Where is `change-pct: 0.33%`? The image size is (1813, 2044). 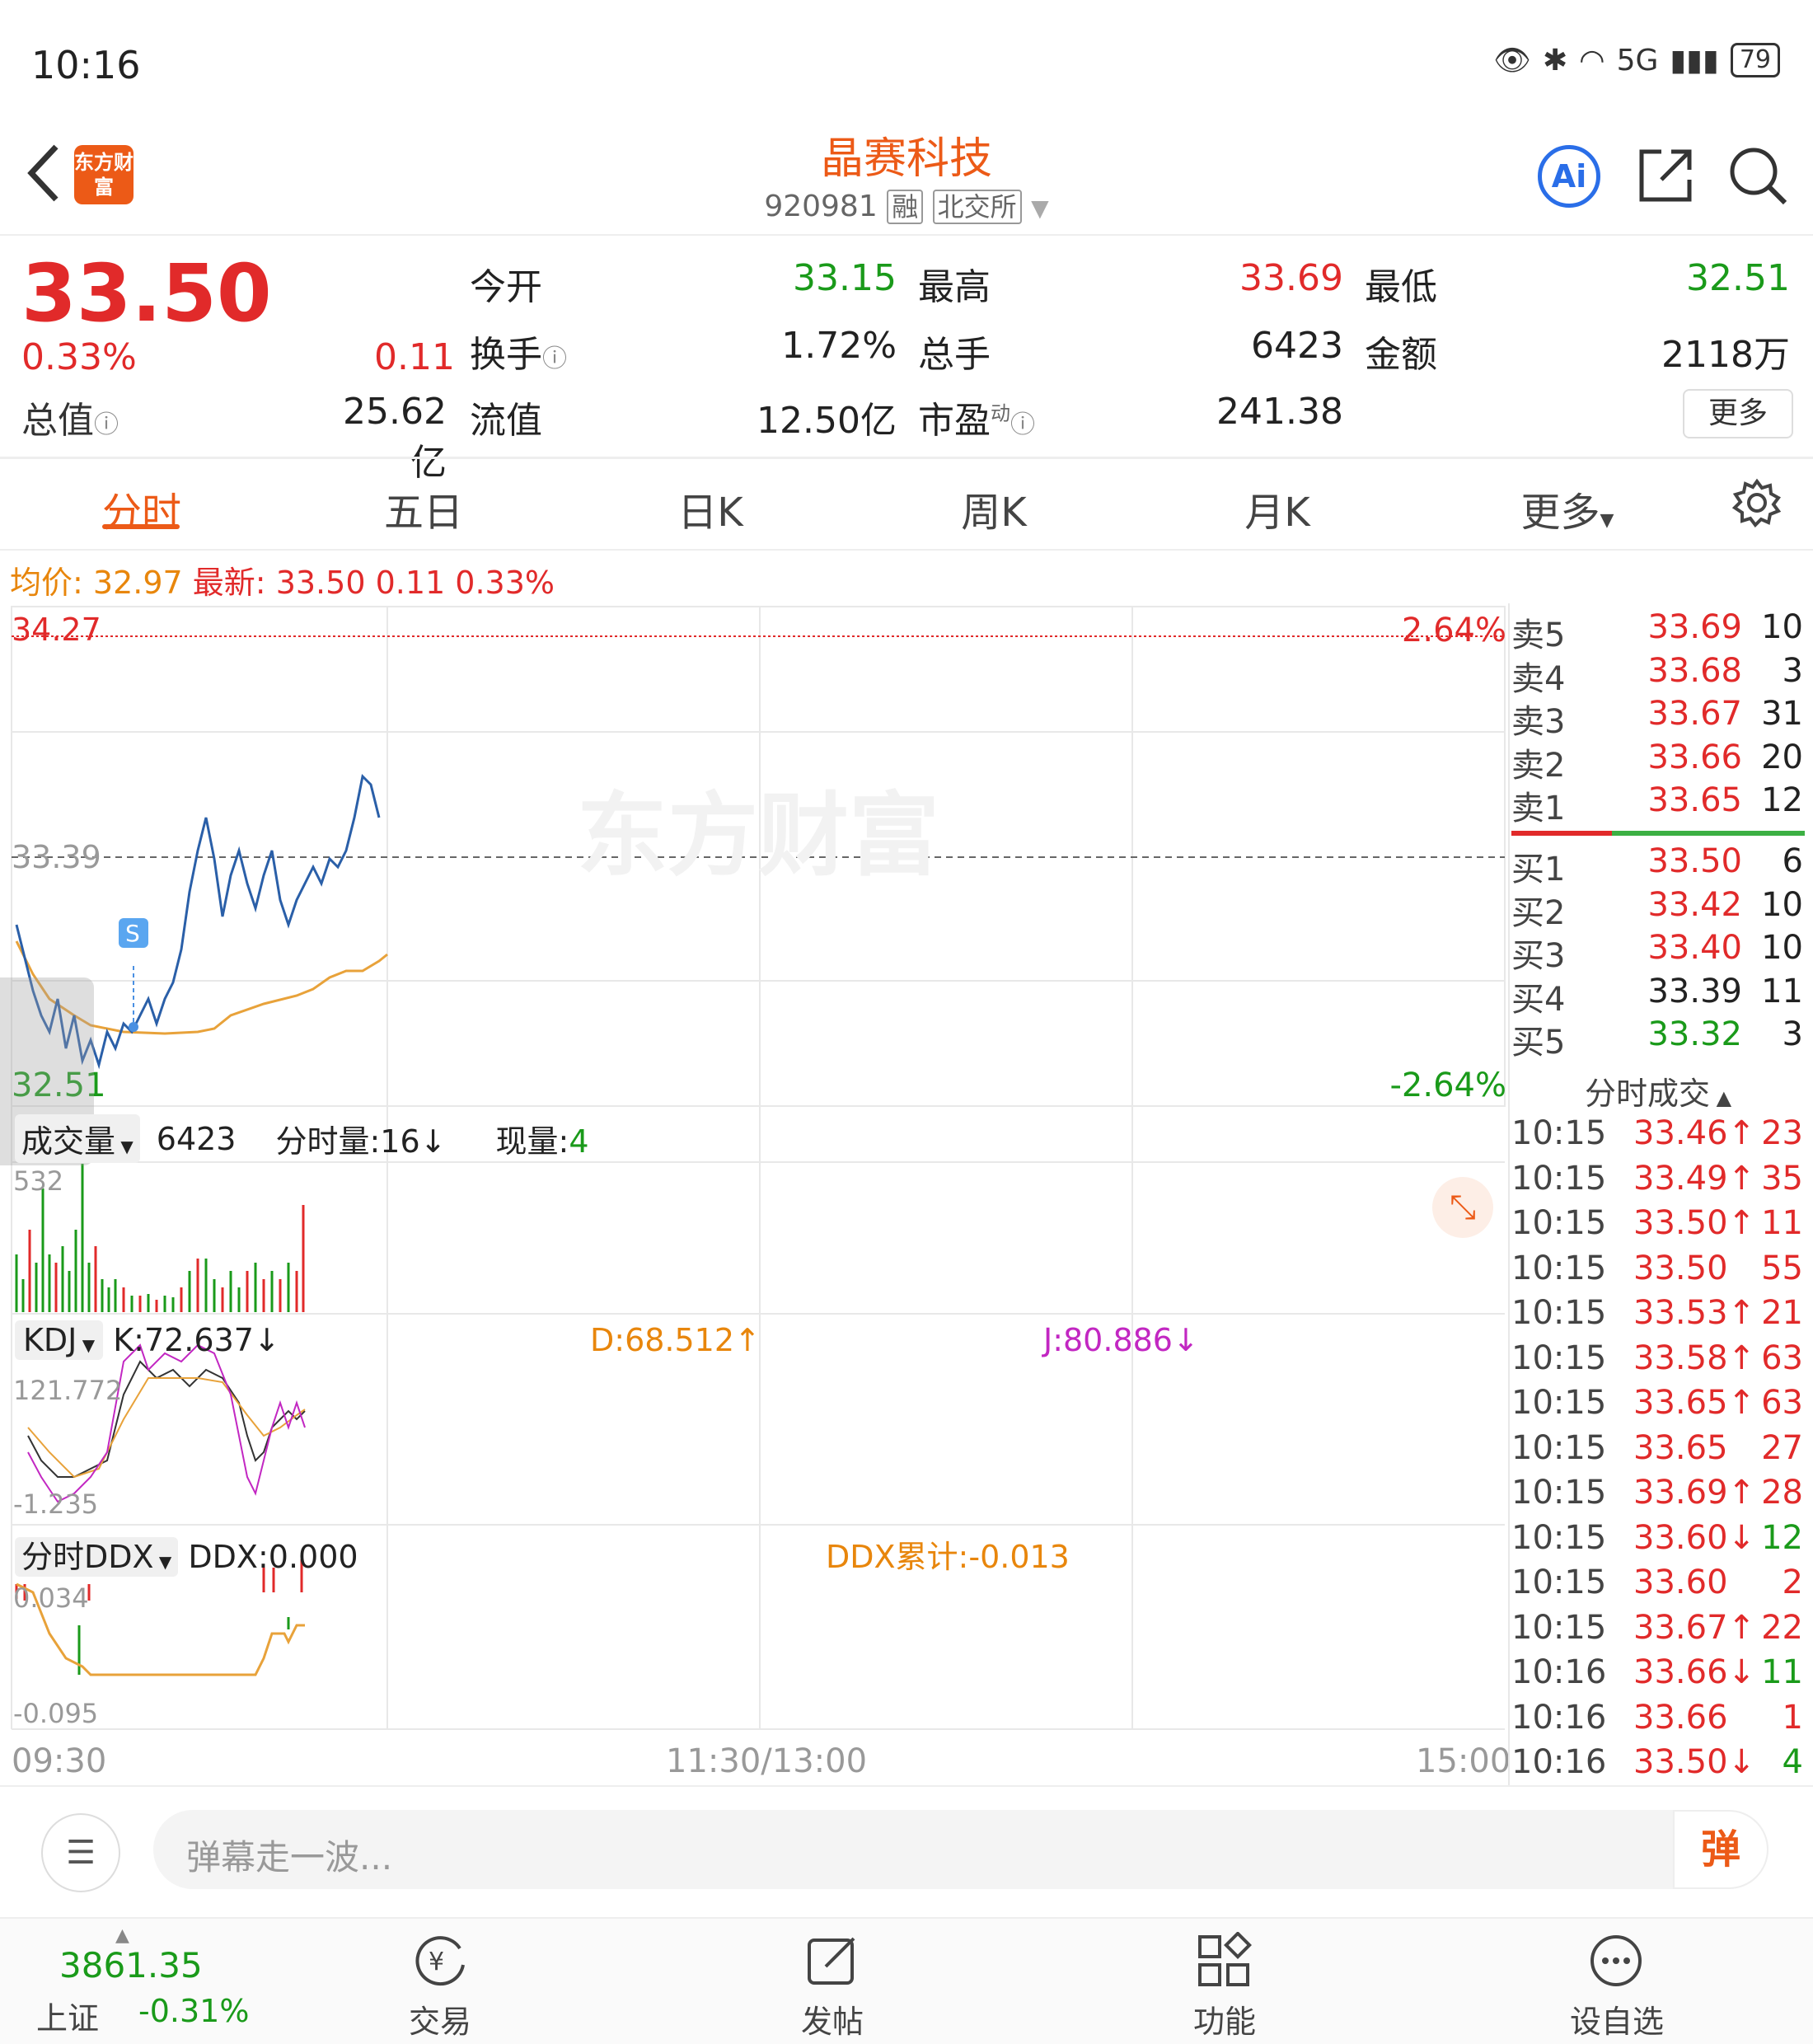
change-pct: 0.33% is located at coordinates (79, 357).